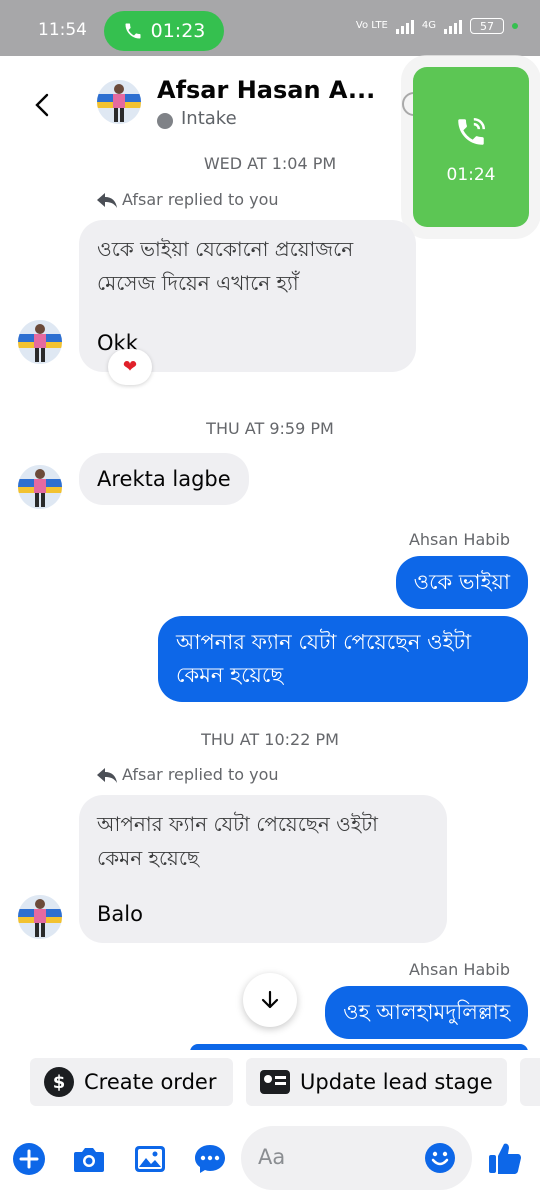 This screenshot has width=540, height=1200. I want to click on message-bubble-incoming: Arekta lagbe, so click(164, 479).